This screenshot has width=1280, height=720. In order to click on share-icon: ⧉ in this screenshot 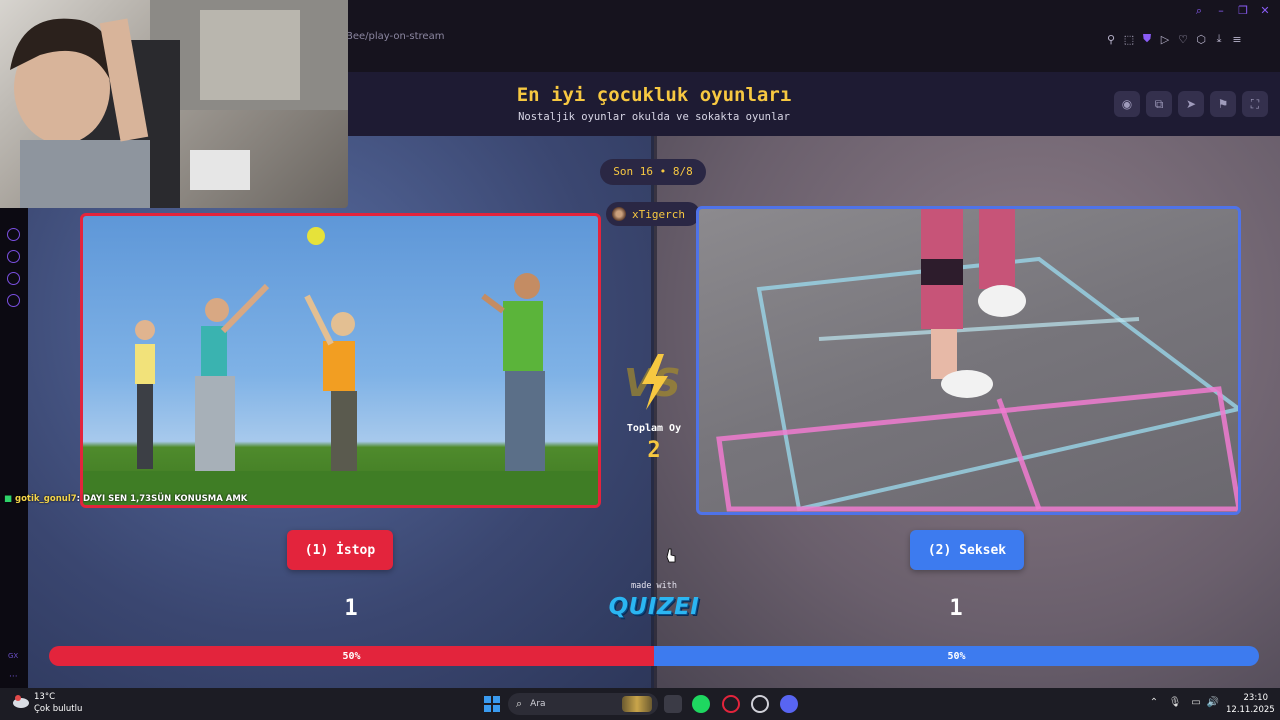, I will do `click(1159, 104)`.